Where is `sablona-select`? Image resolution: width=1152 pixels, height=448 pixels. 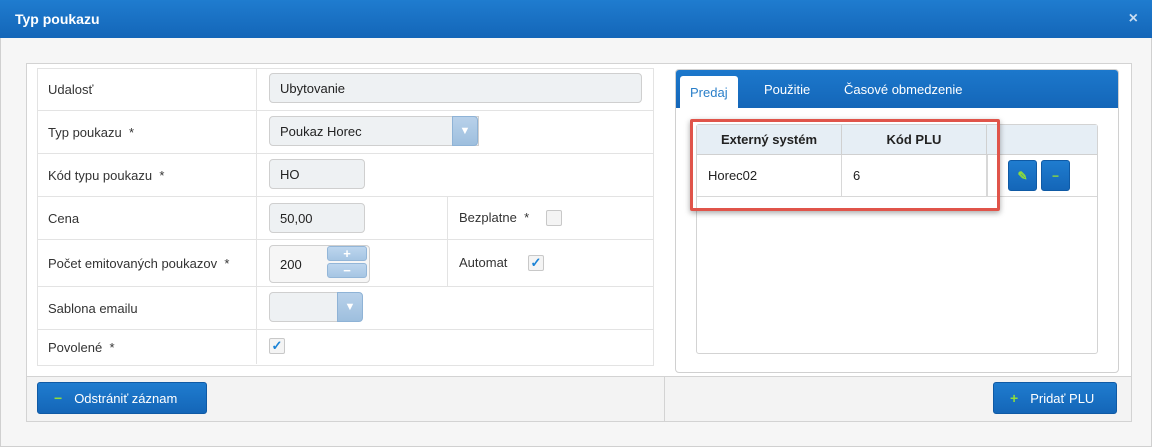 sablona-select is located at coordinates (304, 307).